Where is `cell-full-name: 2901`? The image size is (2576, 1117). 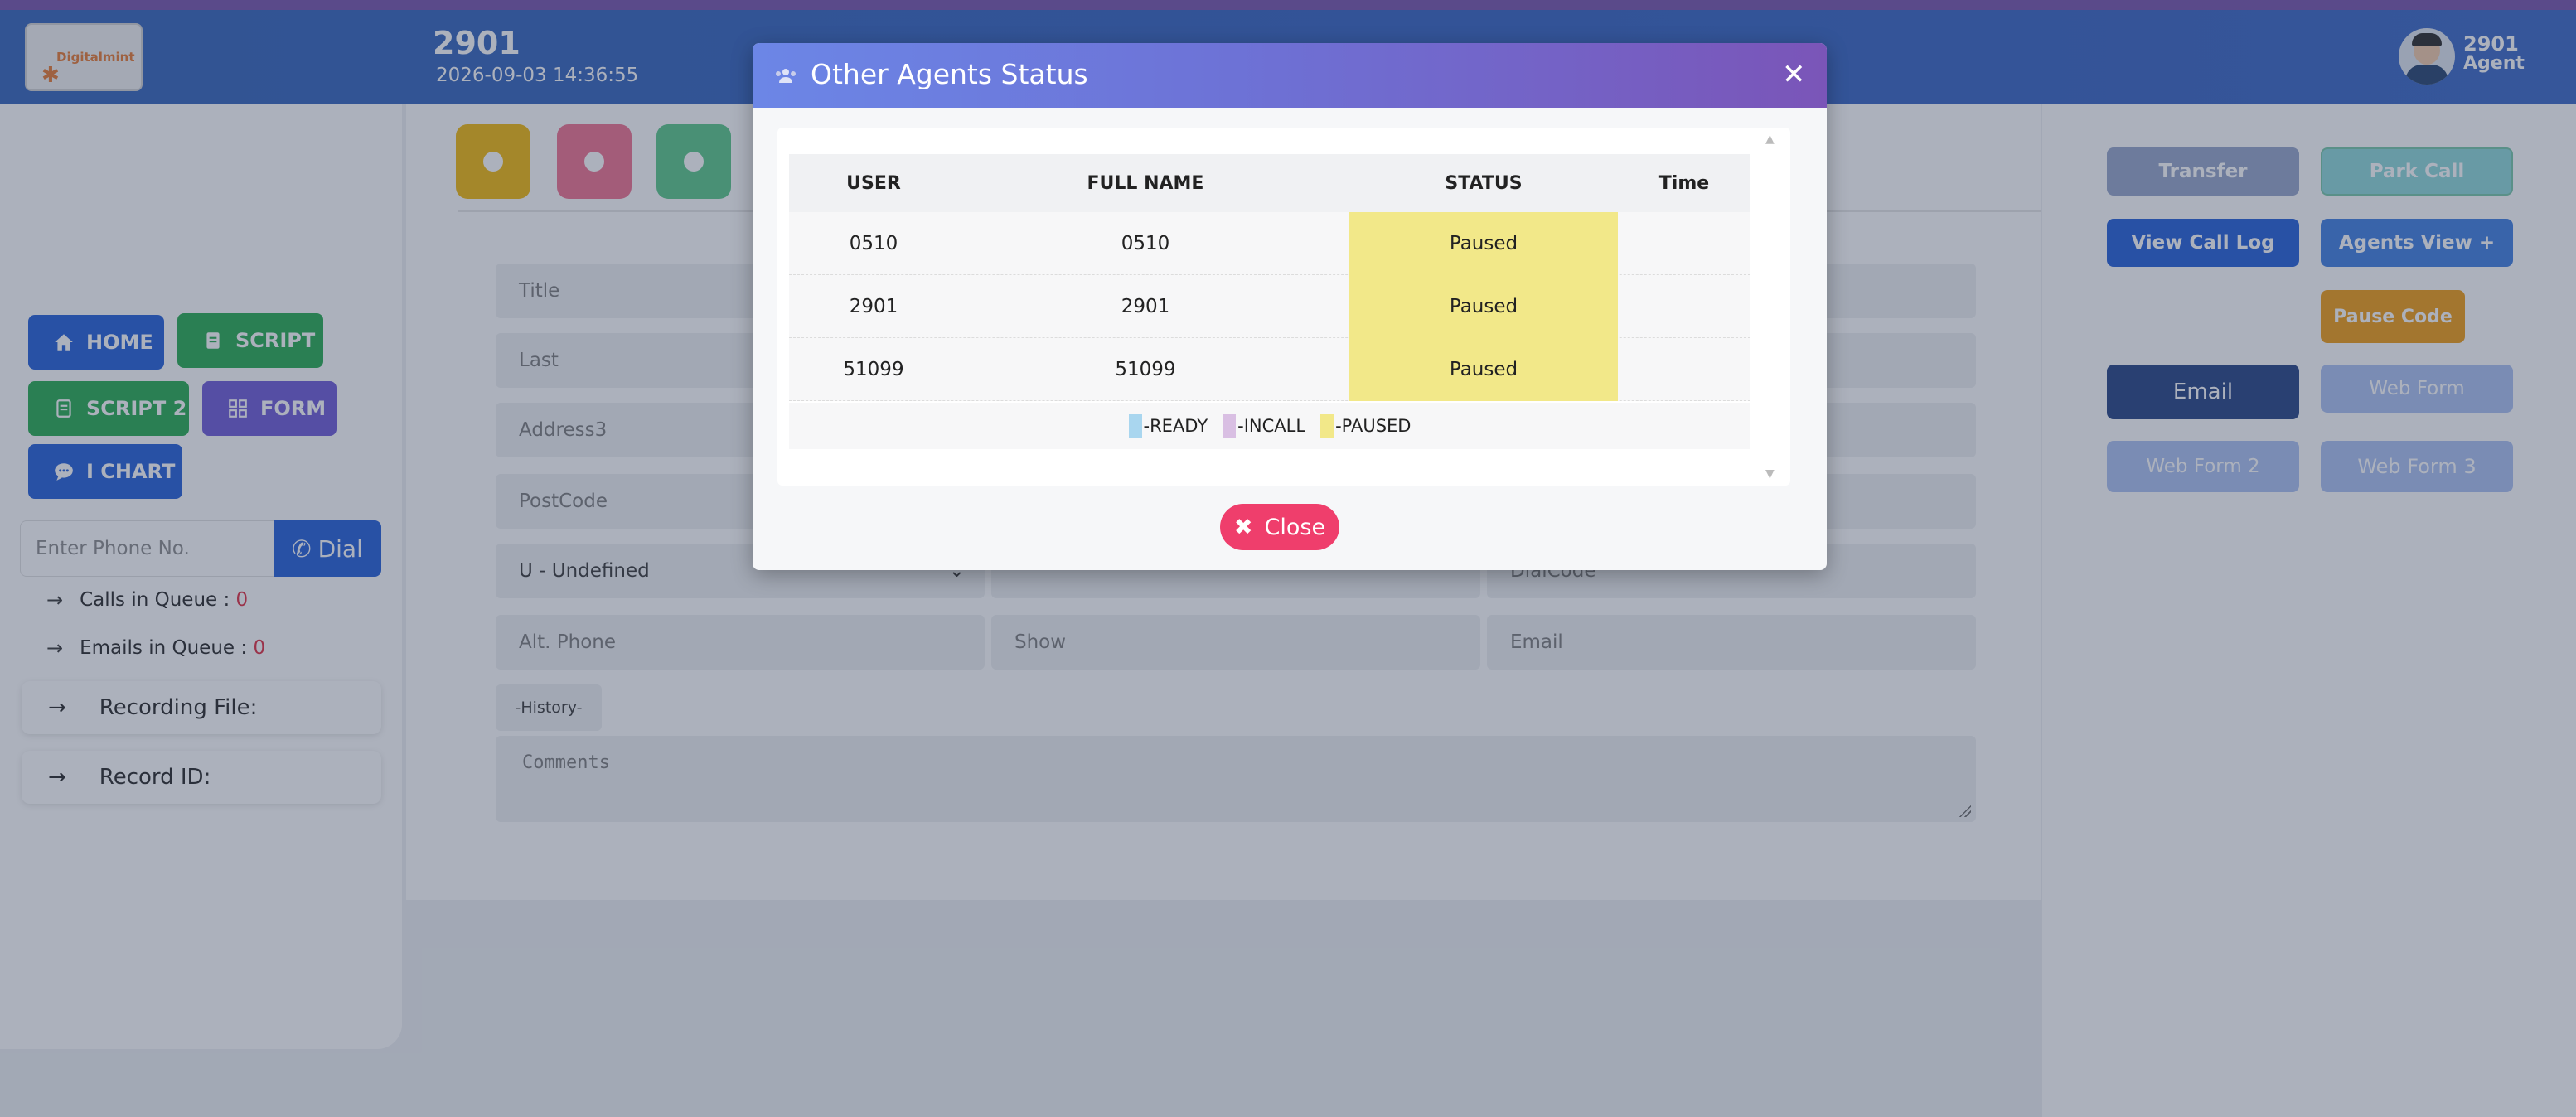 cell-full-name: 2901 is located at coordinates (1145, 306).